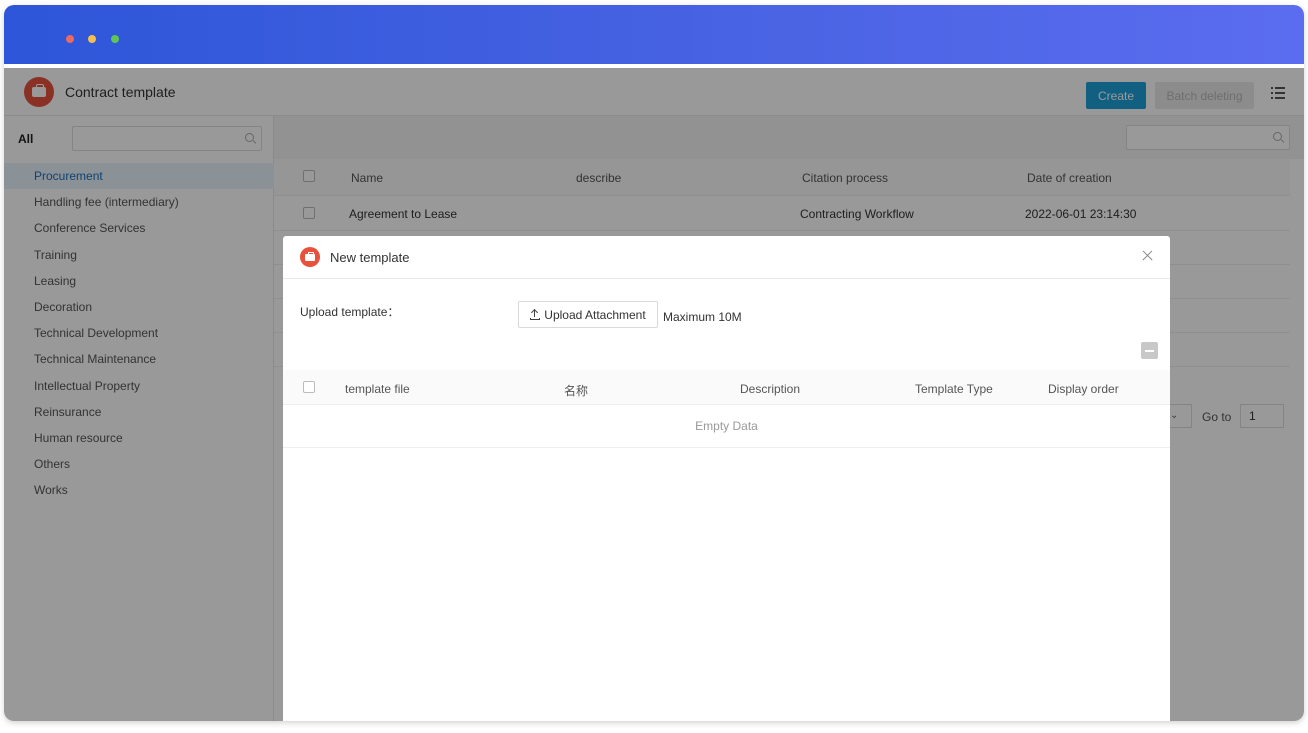  I want to click on close-icon, so click(1148, 256).